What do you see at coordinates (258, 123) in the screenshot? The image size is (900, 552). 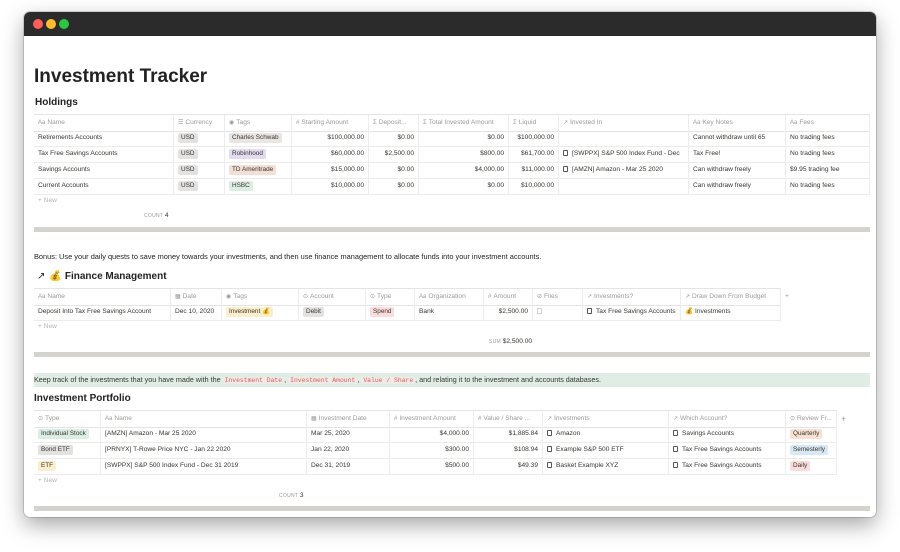 I see `holdings-column-header: ◉ Tags` at bounding box center [258, 123].